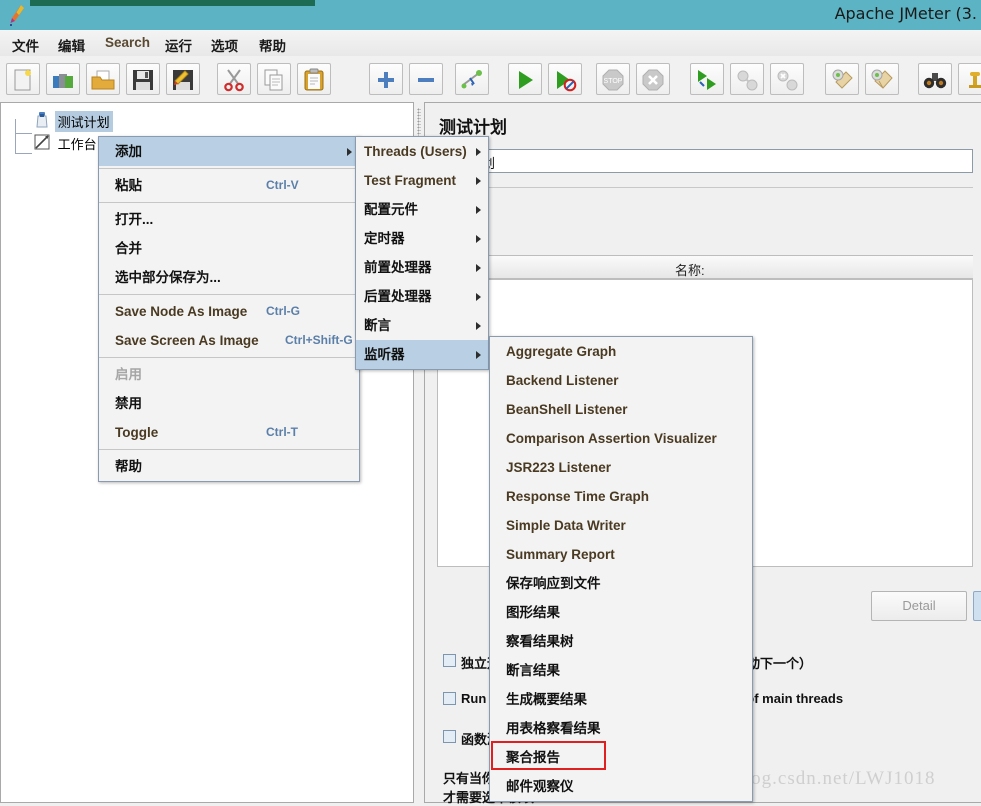  I want to click on add-menu-item-listener: 监听器, so click(422, 354).